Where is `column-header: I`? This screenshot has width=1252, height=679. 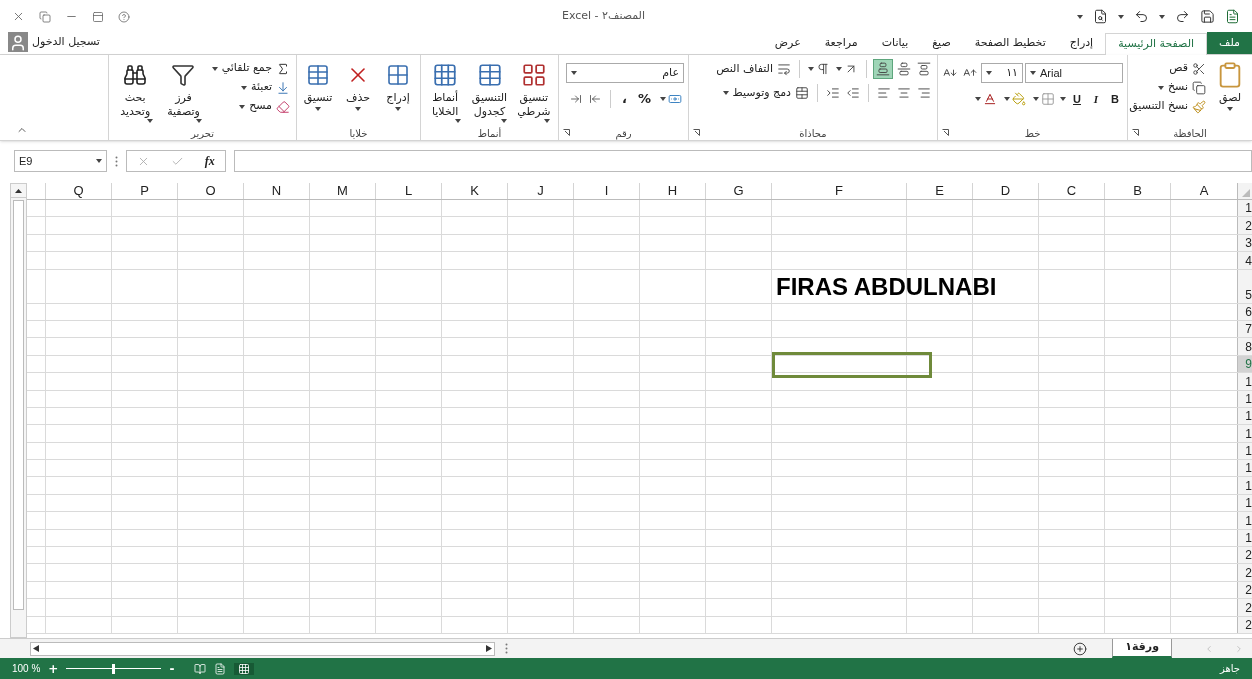
column-header: I is located at coordinates (606, 191).